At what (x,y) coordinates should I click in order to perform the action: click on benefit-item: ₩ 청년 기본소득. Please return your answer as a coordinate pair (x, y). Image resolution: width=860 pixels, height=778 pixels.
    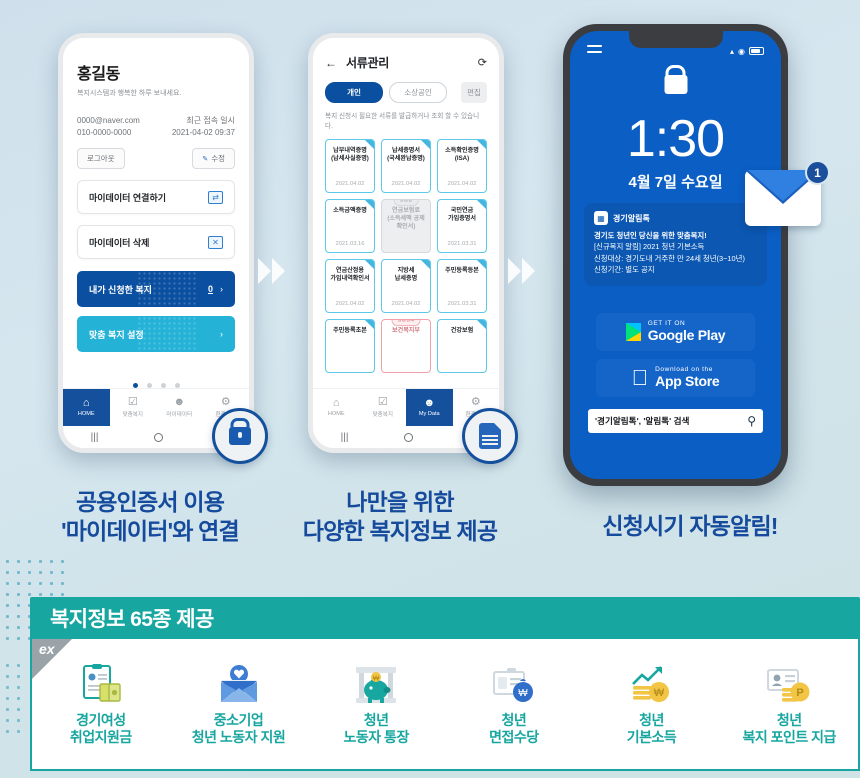
    Looking at the image, I should click on (652, 704).